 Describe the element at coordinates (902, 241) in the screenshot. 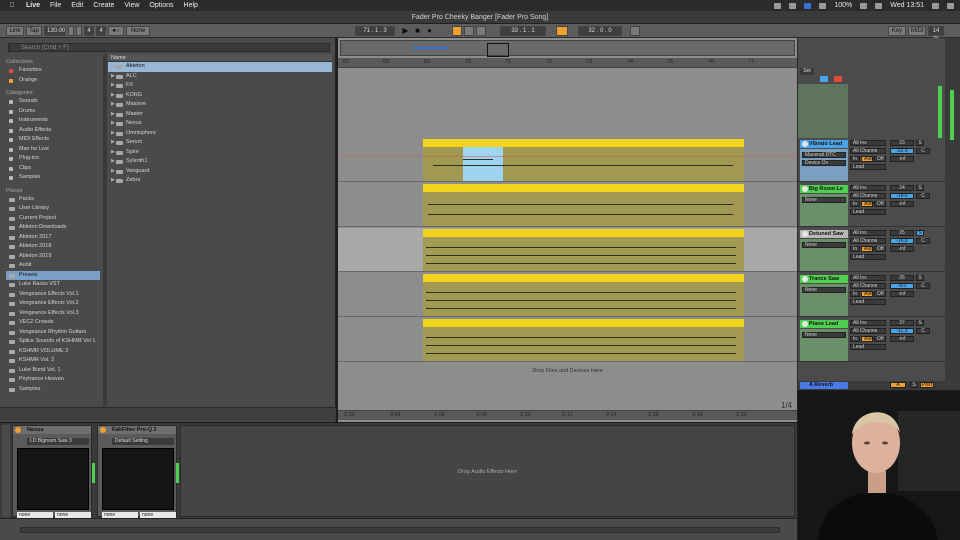

I see `volume-field: -16.0` at that location.